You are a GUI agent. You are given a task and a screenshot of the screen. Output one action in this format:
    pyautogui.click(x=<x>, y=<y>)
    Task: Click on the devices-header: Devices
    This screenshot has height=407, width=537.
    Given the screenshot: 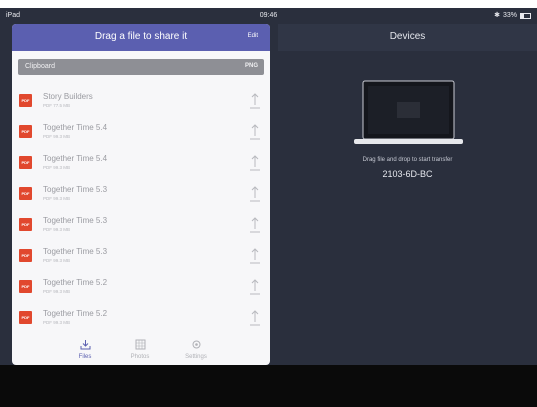 What is the action you would take?
    pyautogui.click(x=407, y=37)
    